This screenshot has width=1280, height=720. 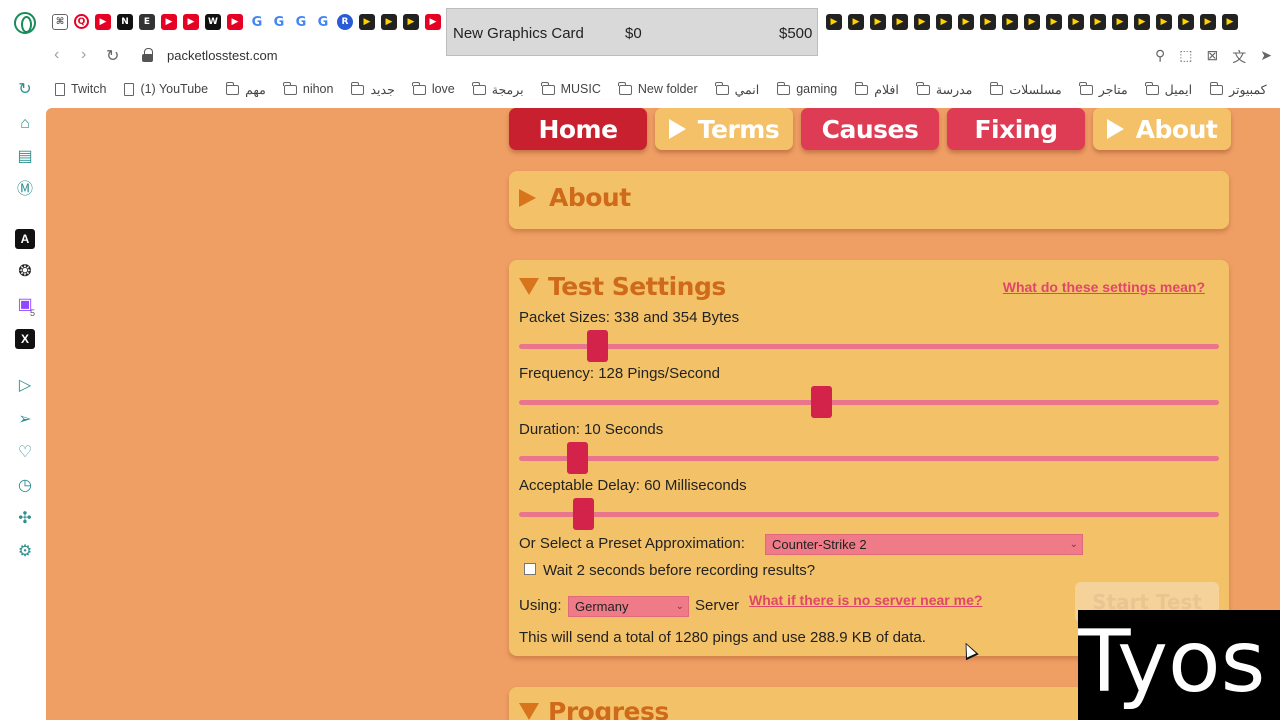 What do you see at coordinates (60, 22) in the screenshot?
I see `gamepad-icon: ⌘` at bounding box center [60, 22].